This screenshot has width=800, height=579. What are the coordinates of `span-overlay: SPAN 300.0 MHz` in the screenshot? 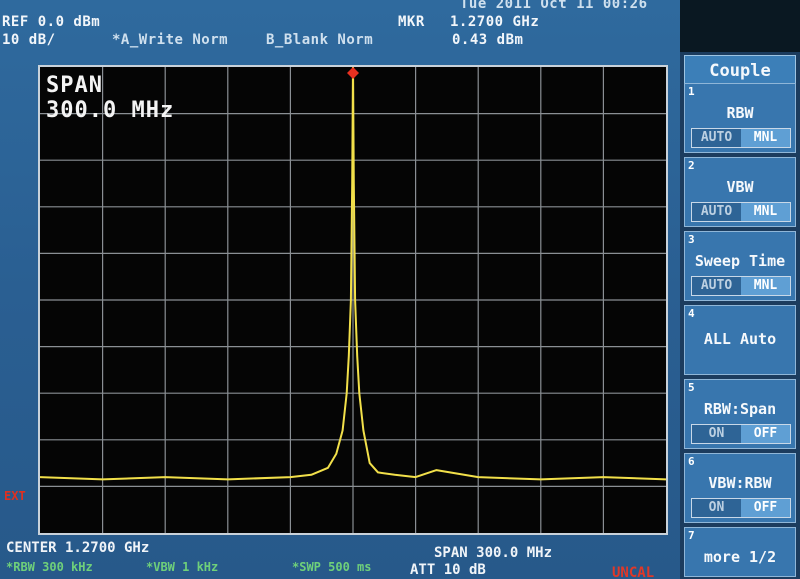 It's located at (110, 98).